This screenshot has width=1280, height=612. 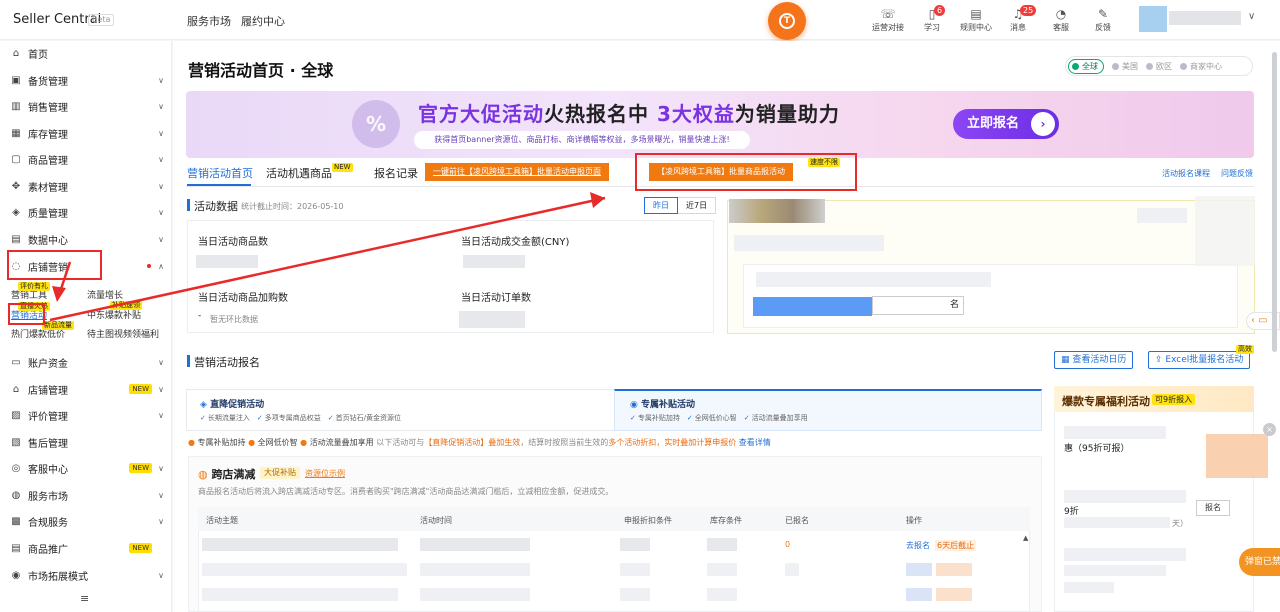 What do you see at coordinates (1153, 19) in the screenshot?
I see `avatar` at bounding box center [1153, 19].